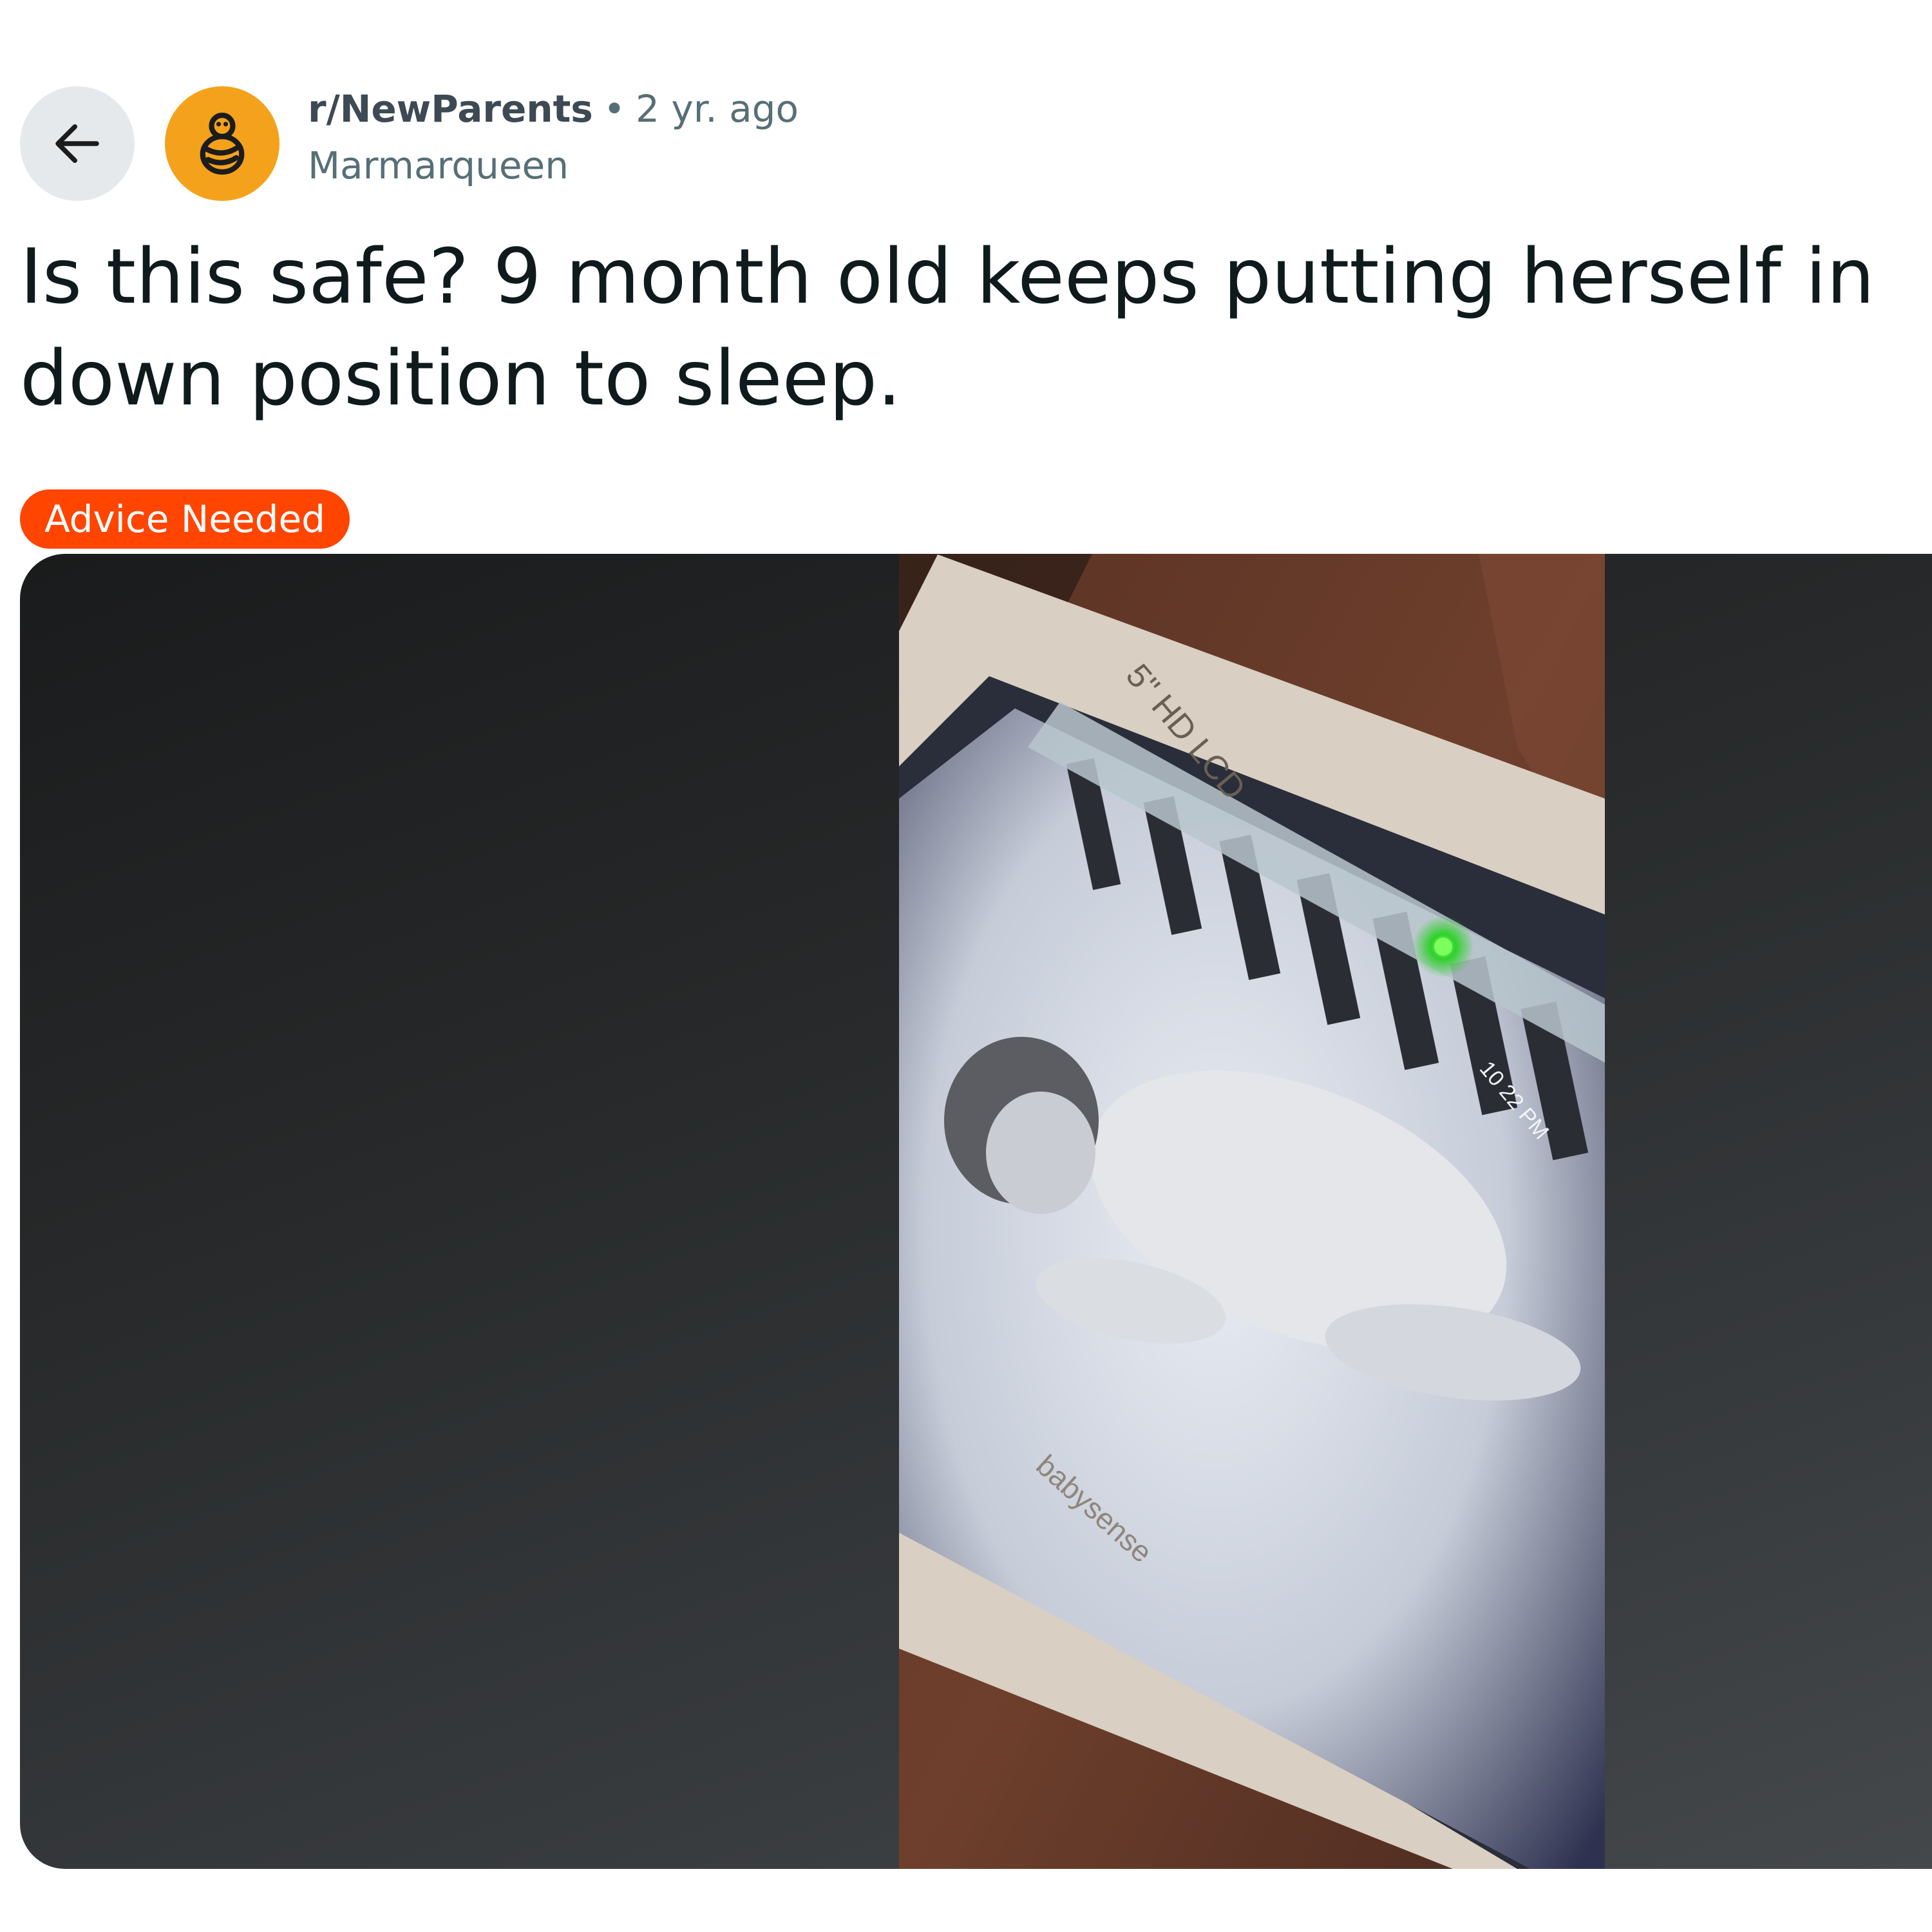 The image size is (1932, 1932). What do you see at coordinates (461, 378) in the screenshot?
I see `post-title-line-2: down position to sleep.` at bounding box center [461, 378].